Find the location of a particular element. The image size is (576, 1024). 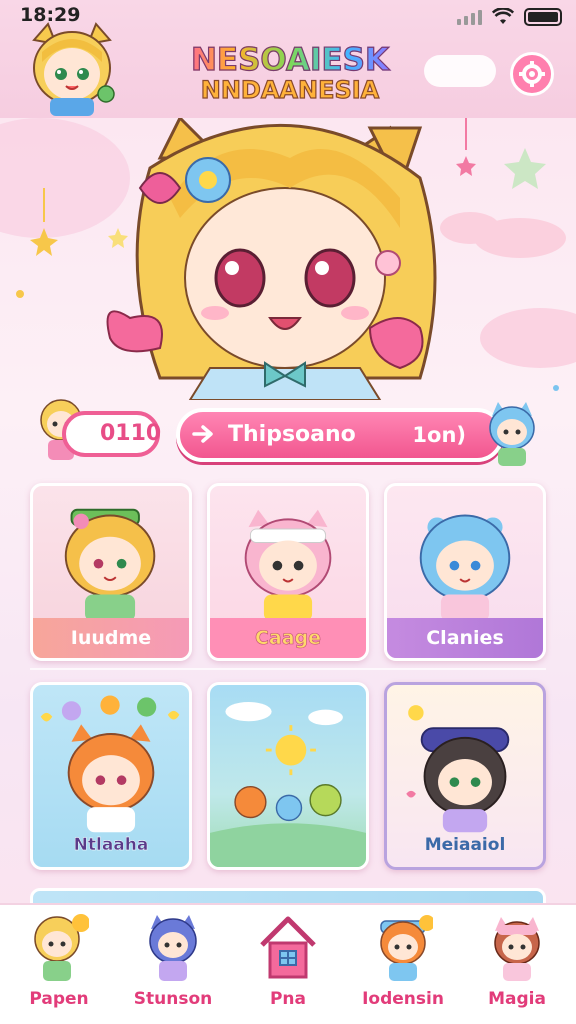

player-name: Thipsoano is located at coordinates (292, 434).